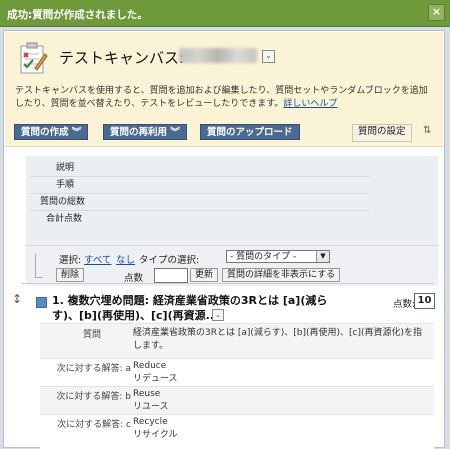  Describe the element at coordinates (125, 259) in the screenshot. I see `select-none-link: なし` at that location.